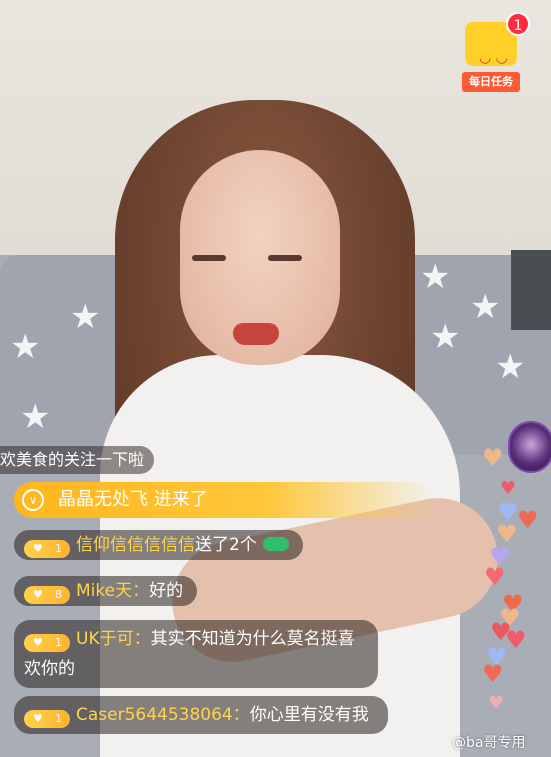 Image resolution: width=551 pixels, height=757 pixels. Describe the element at coordinates (224, 500) in the screenshot. I see `user-entered-notice: ∨ 晶晶无处飞 进来了` at that location.